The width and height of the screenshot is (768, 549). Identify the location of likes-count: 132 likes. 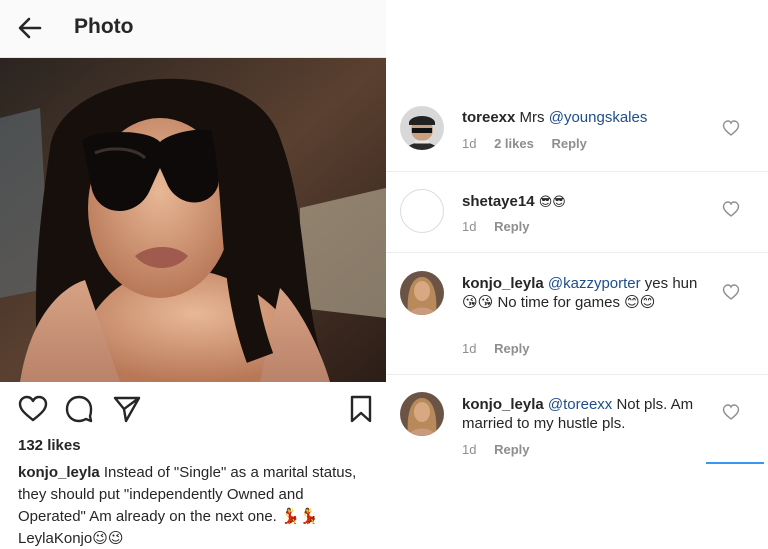
(49, 445).